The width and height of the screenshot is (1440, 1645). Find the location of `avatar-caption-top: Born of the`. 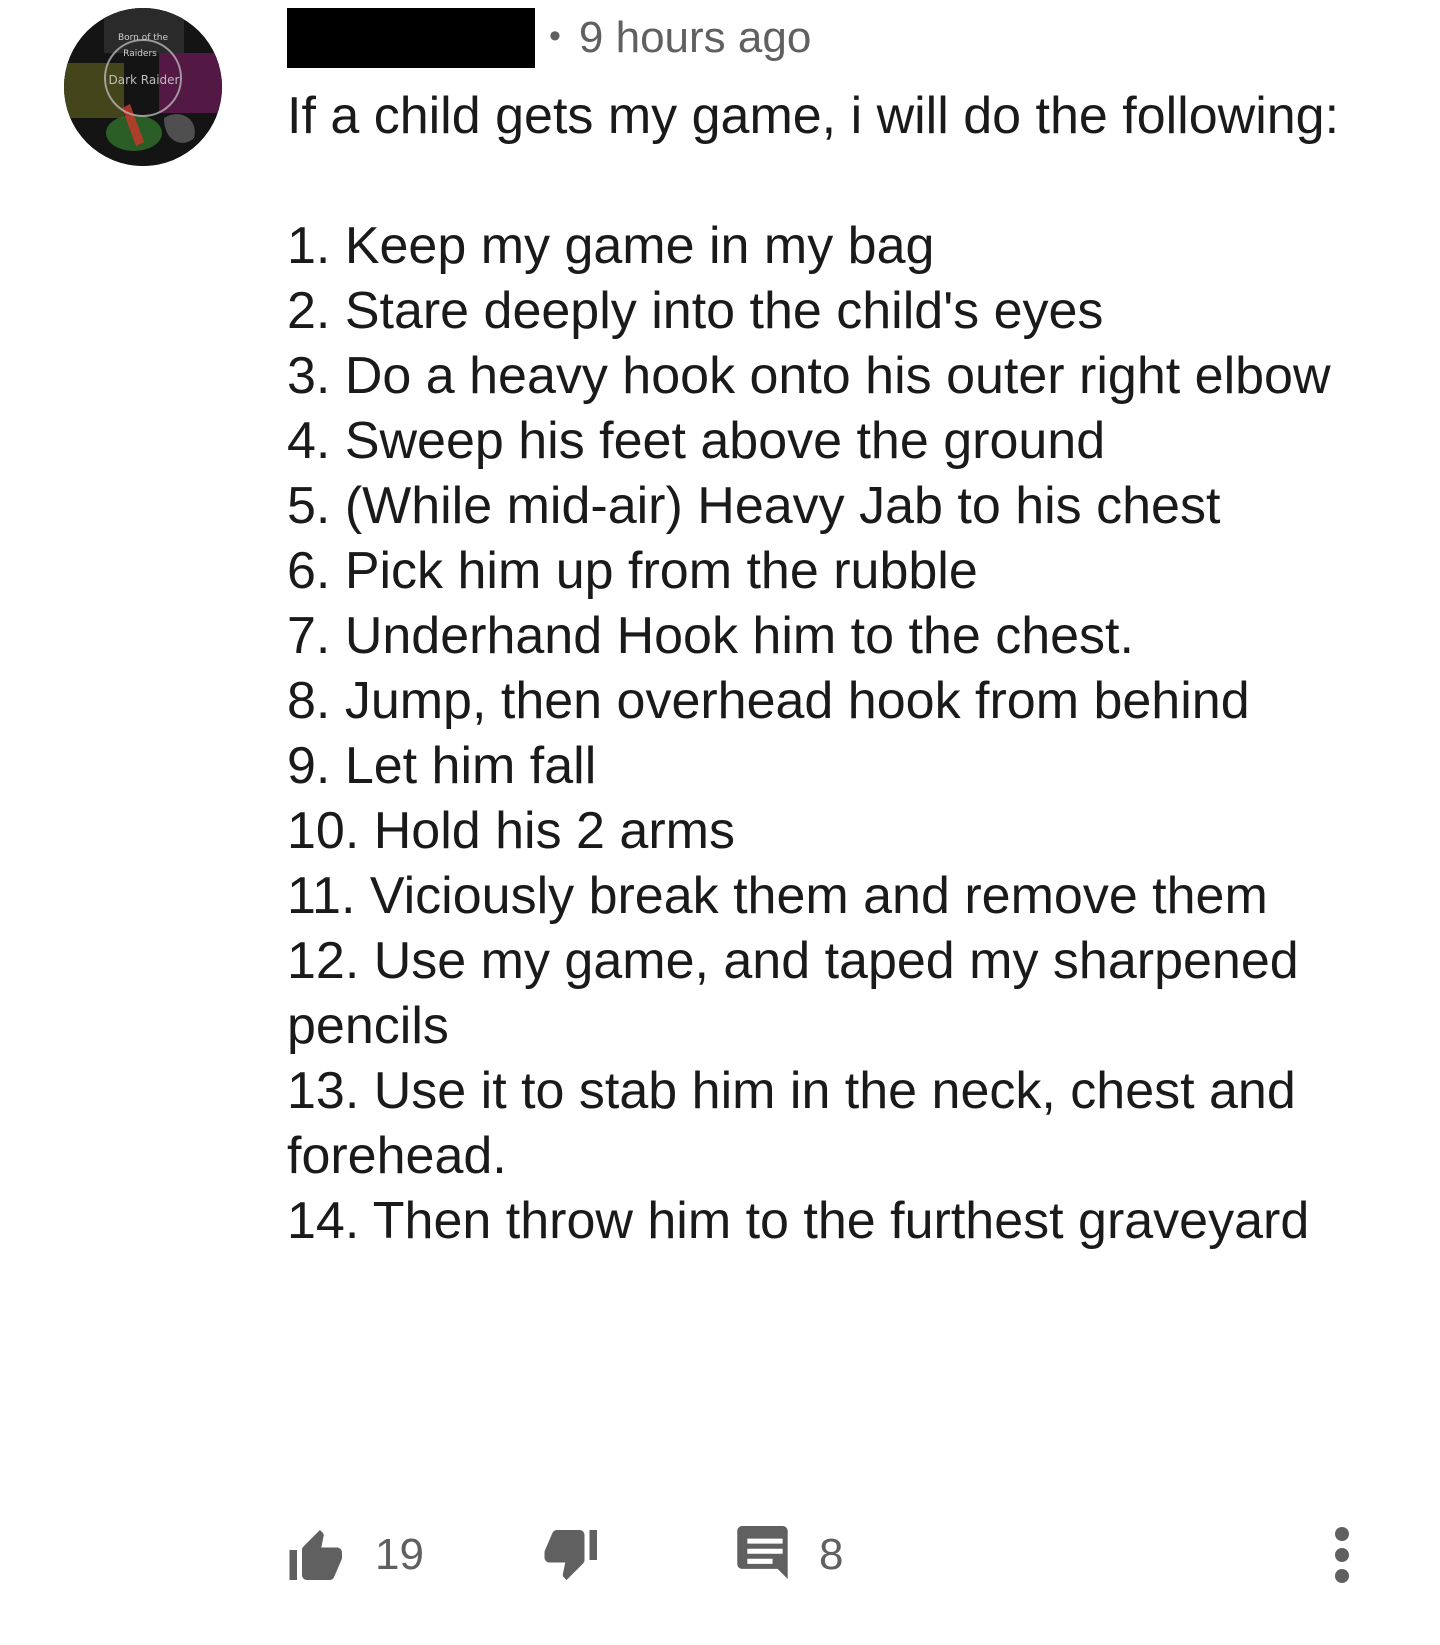

avatar-caption-top: Born of the is located at coordinates (143, 38).